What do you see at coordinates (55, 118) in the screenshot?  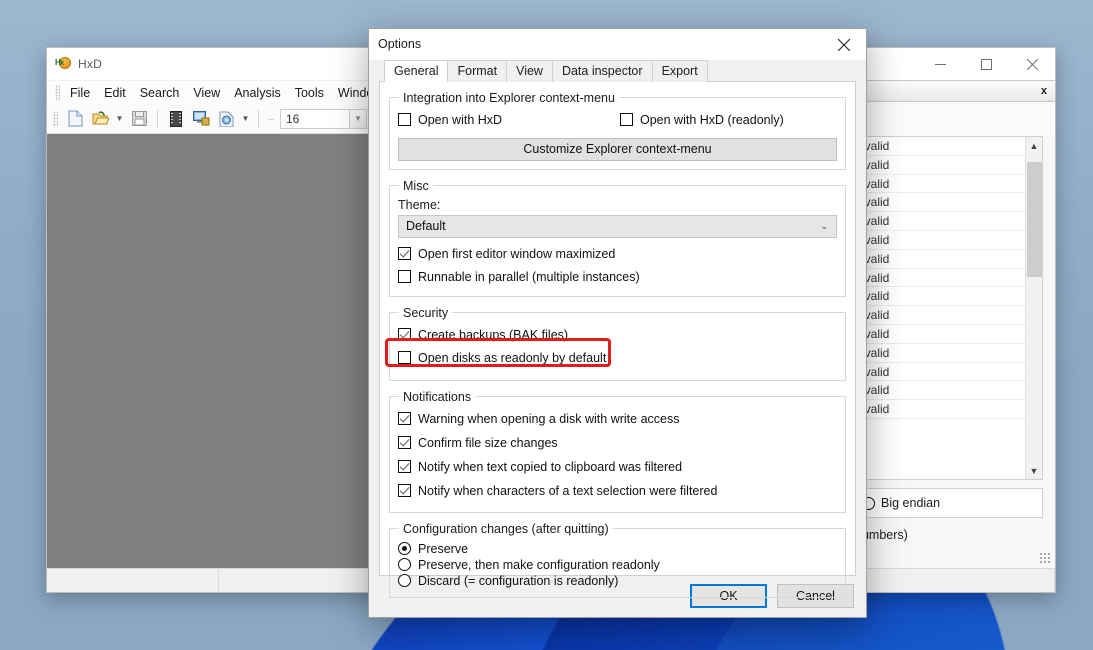 I see `toolbar-drag-grip` at bounding box center [55, 118].